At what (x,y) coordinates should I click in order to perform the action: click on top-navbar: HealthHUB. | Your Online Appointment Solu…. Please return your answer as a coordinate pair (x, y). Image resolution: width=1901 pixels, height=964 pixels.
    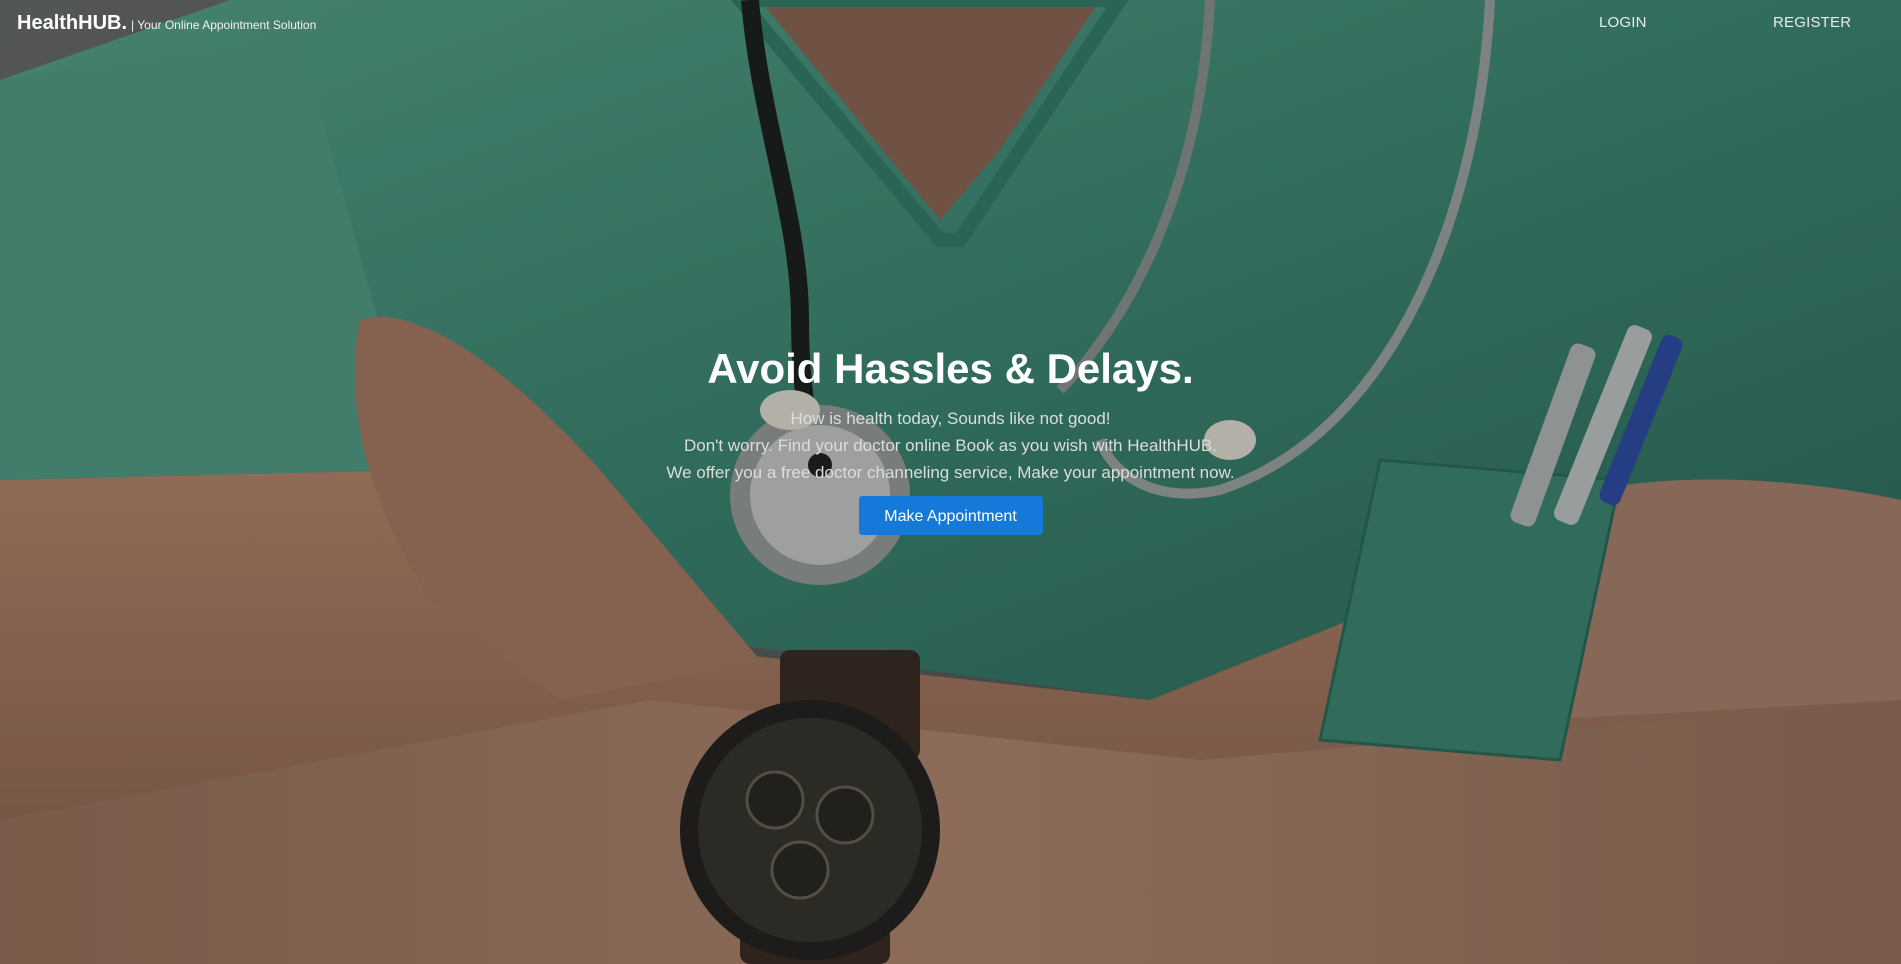
    Looking at the image, I should click on (950, 24).